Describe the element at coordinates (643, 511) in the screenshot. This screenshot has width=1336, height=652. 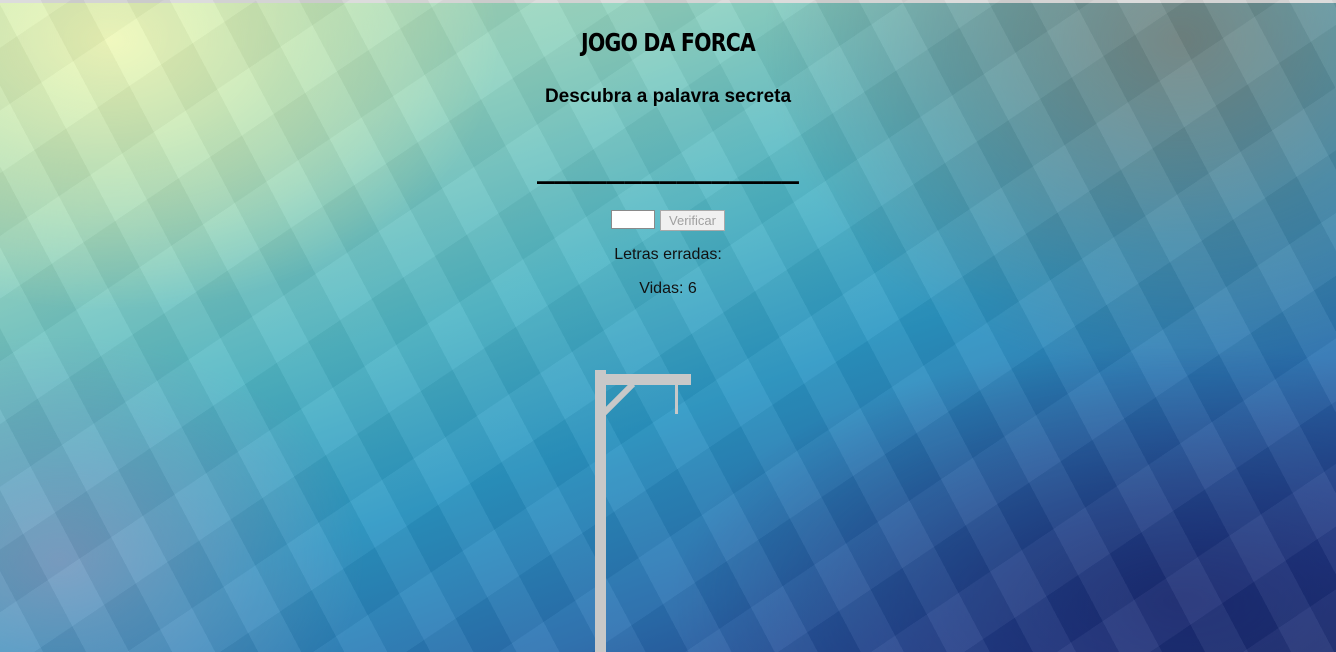
I see `gallows-icon` at that location.